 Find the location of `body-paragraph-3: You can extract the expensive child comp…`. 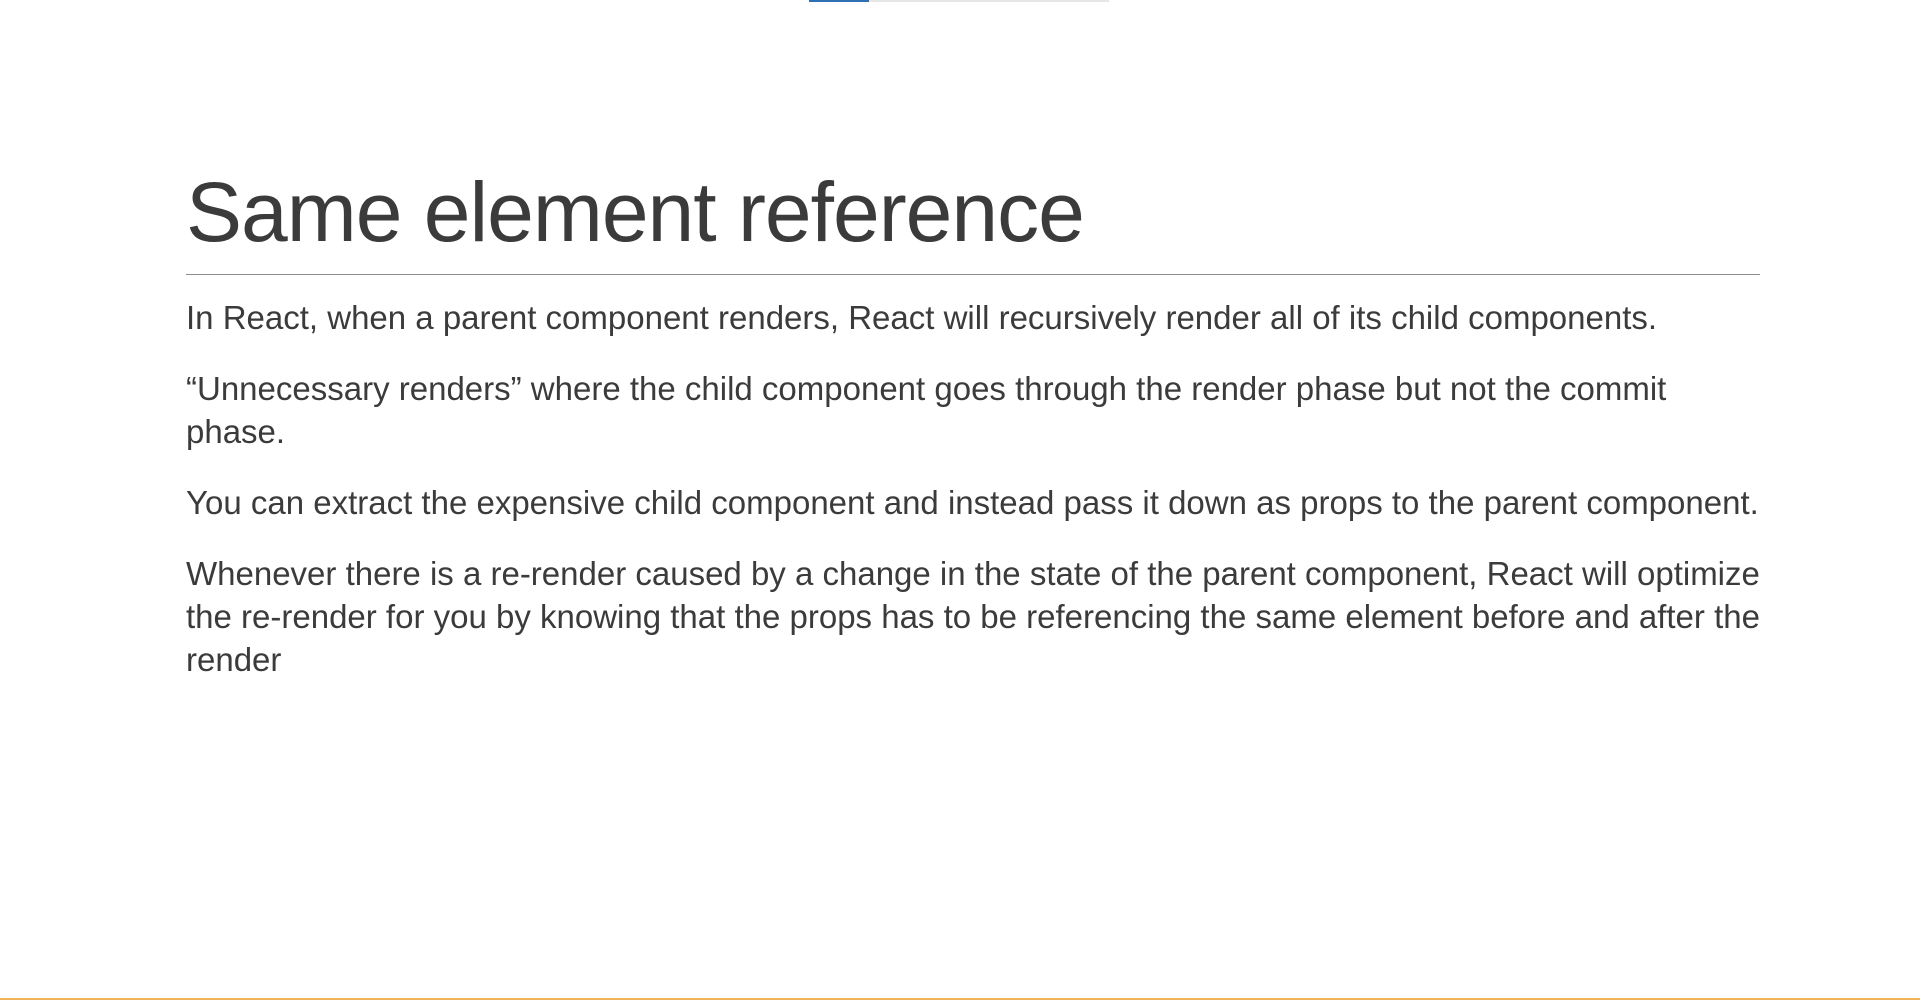

body-paragraph-3: You can extract the expensive child comp… is located at coordinates (972, 502).